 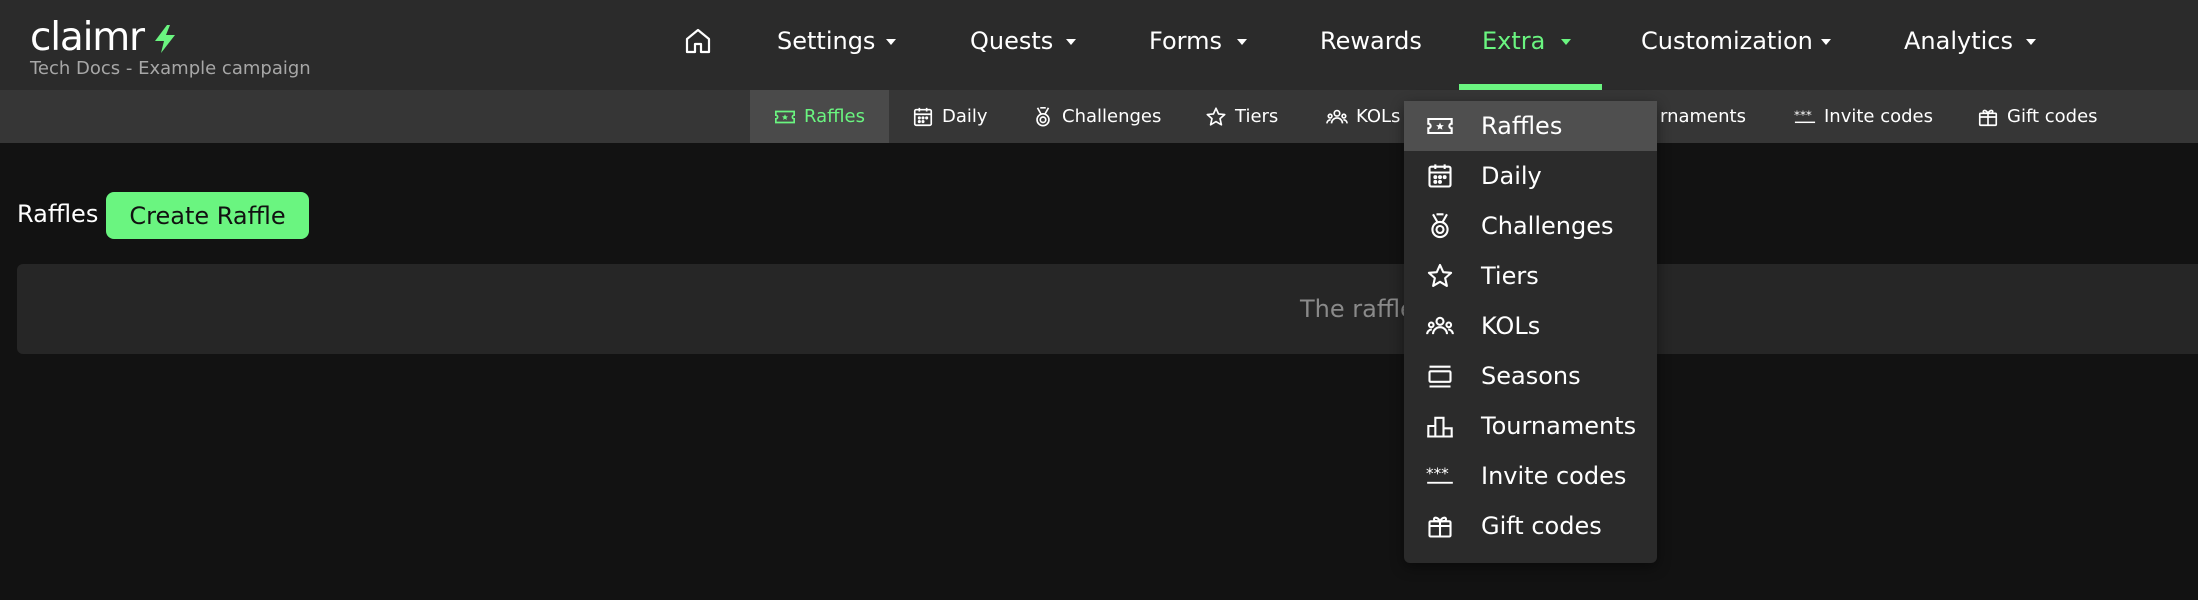 What do you see at coordinates (1440, 376) in the screenshot?
I see `seasons-icon` at bounding box center [1440, 376].